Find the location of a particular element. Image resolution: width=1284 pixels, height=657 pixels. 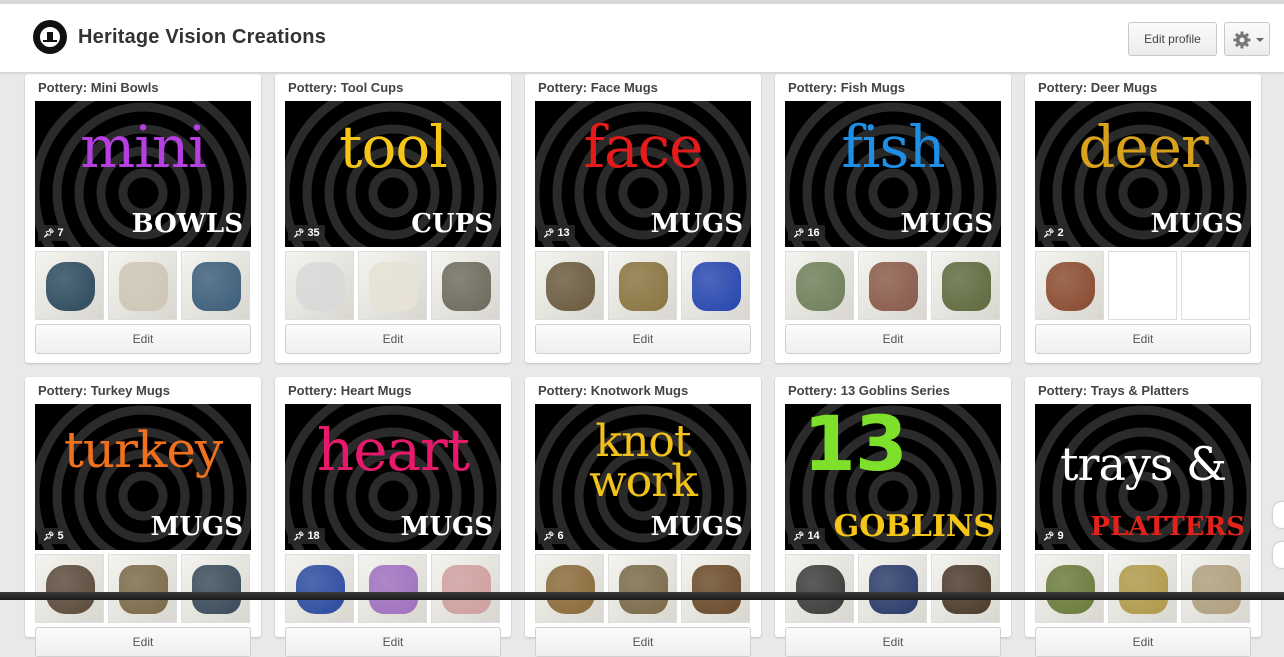

board-cover: 13 GOBLINS 📌︎ 14 is located at coordinates (893, 477).